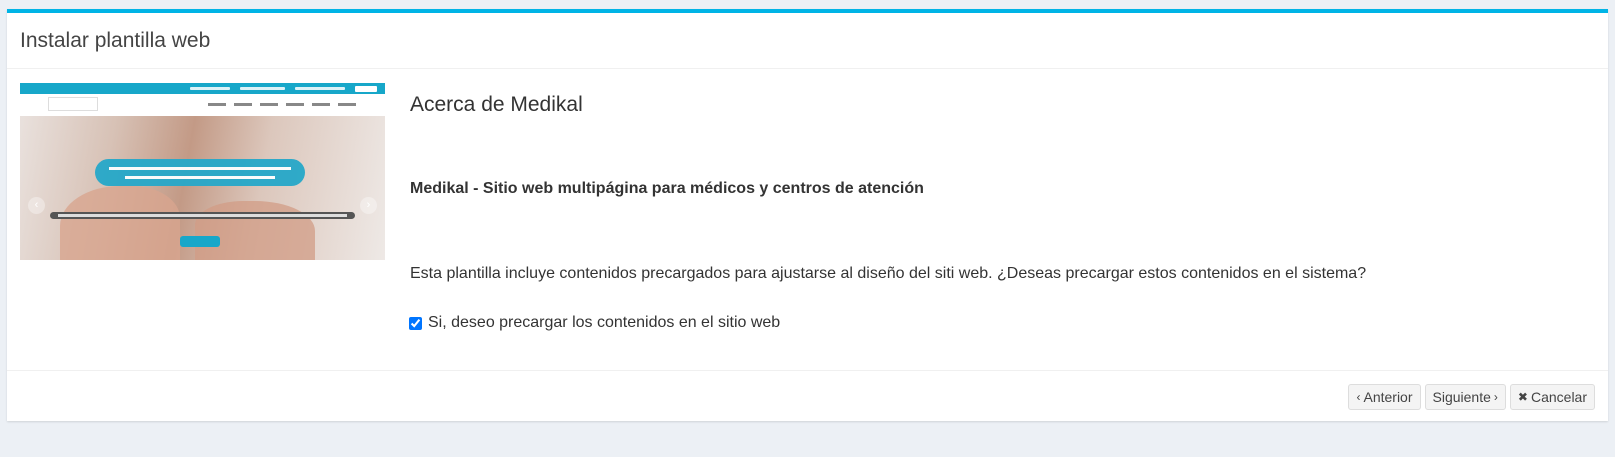  Describe the element at coordinates (1558, 397) in the screenshot. I see `cancel-button-label: Cancelar` at that location.